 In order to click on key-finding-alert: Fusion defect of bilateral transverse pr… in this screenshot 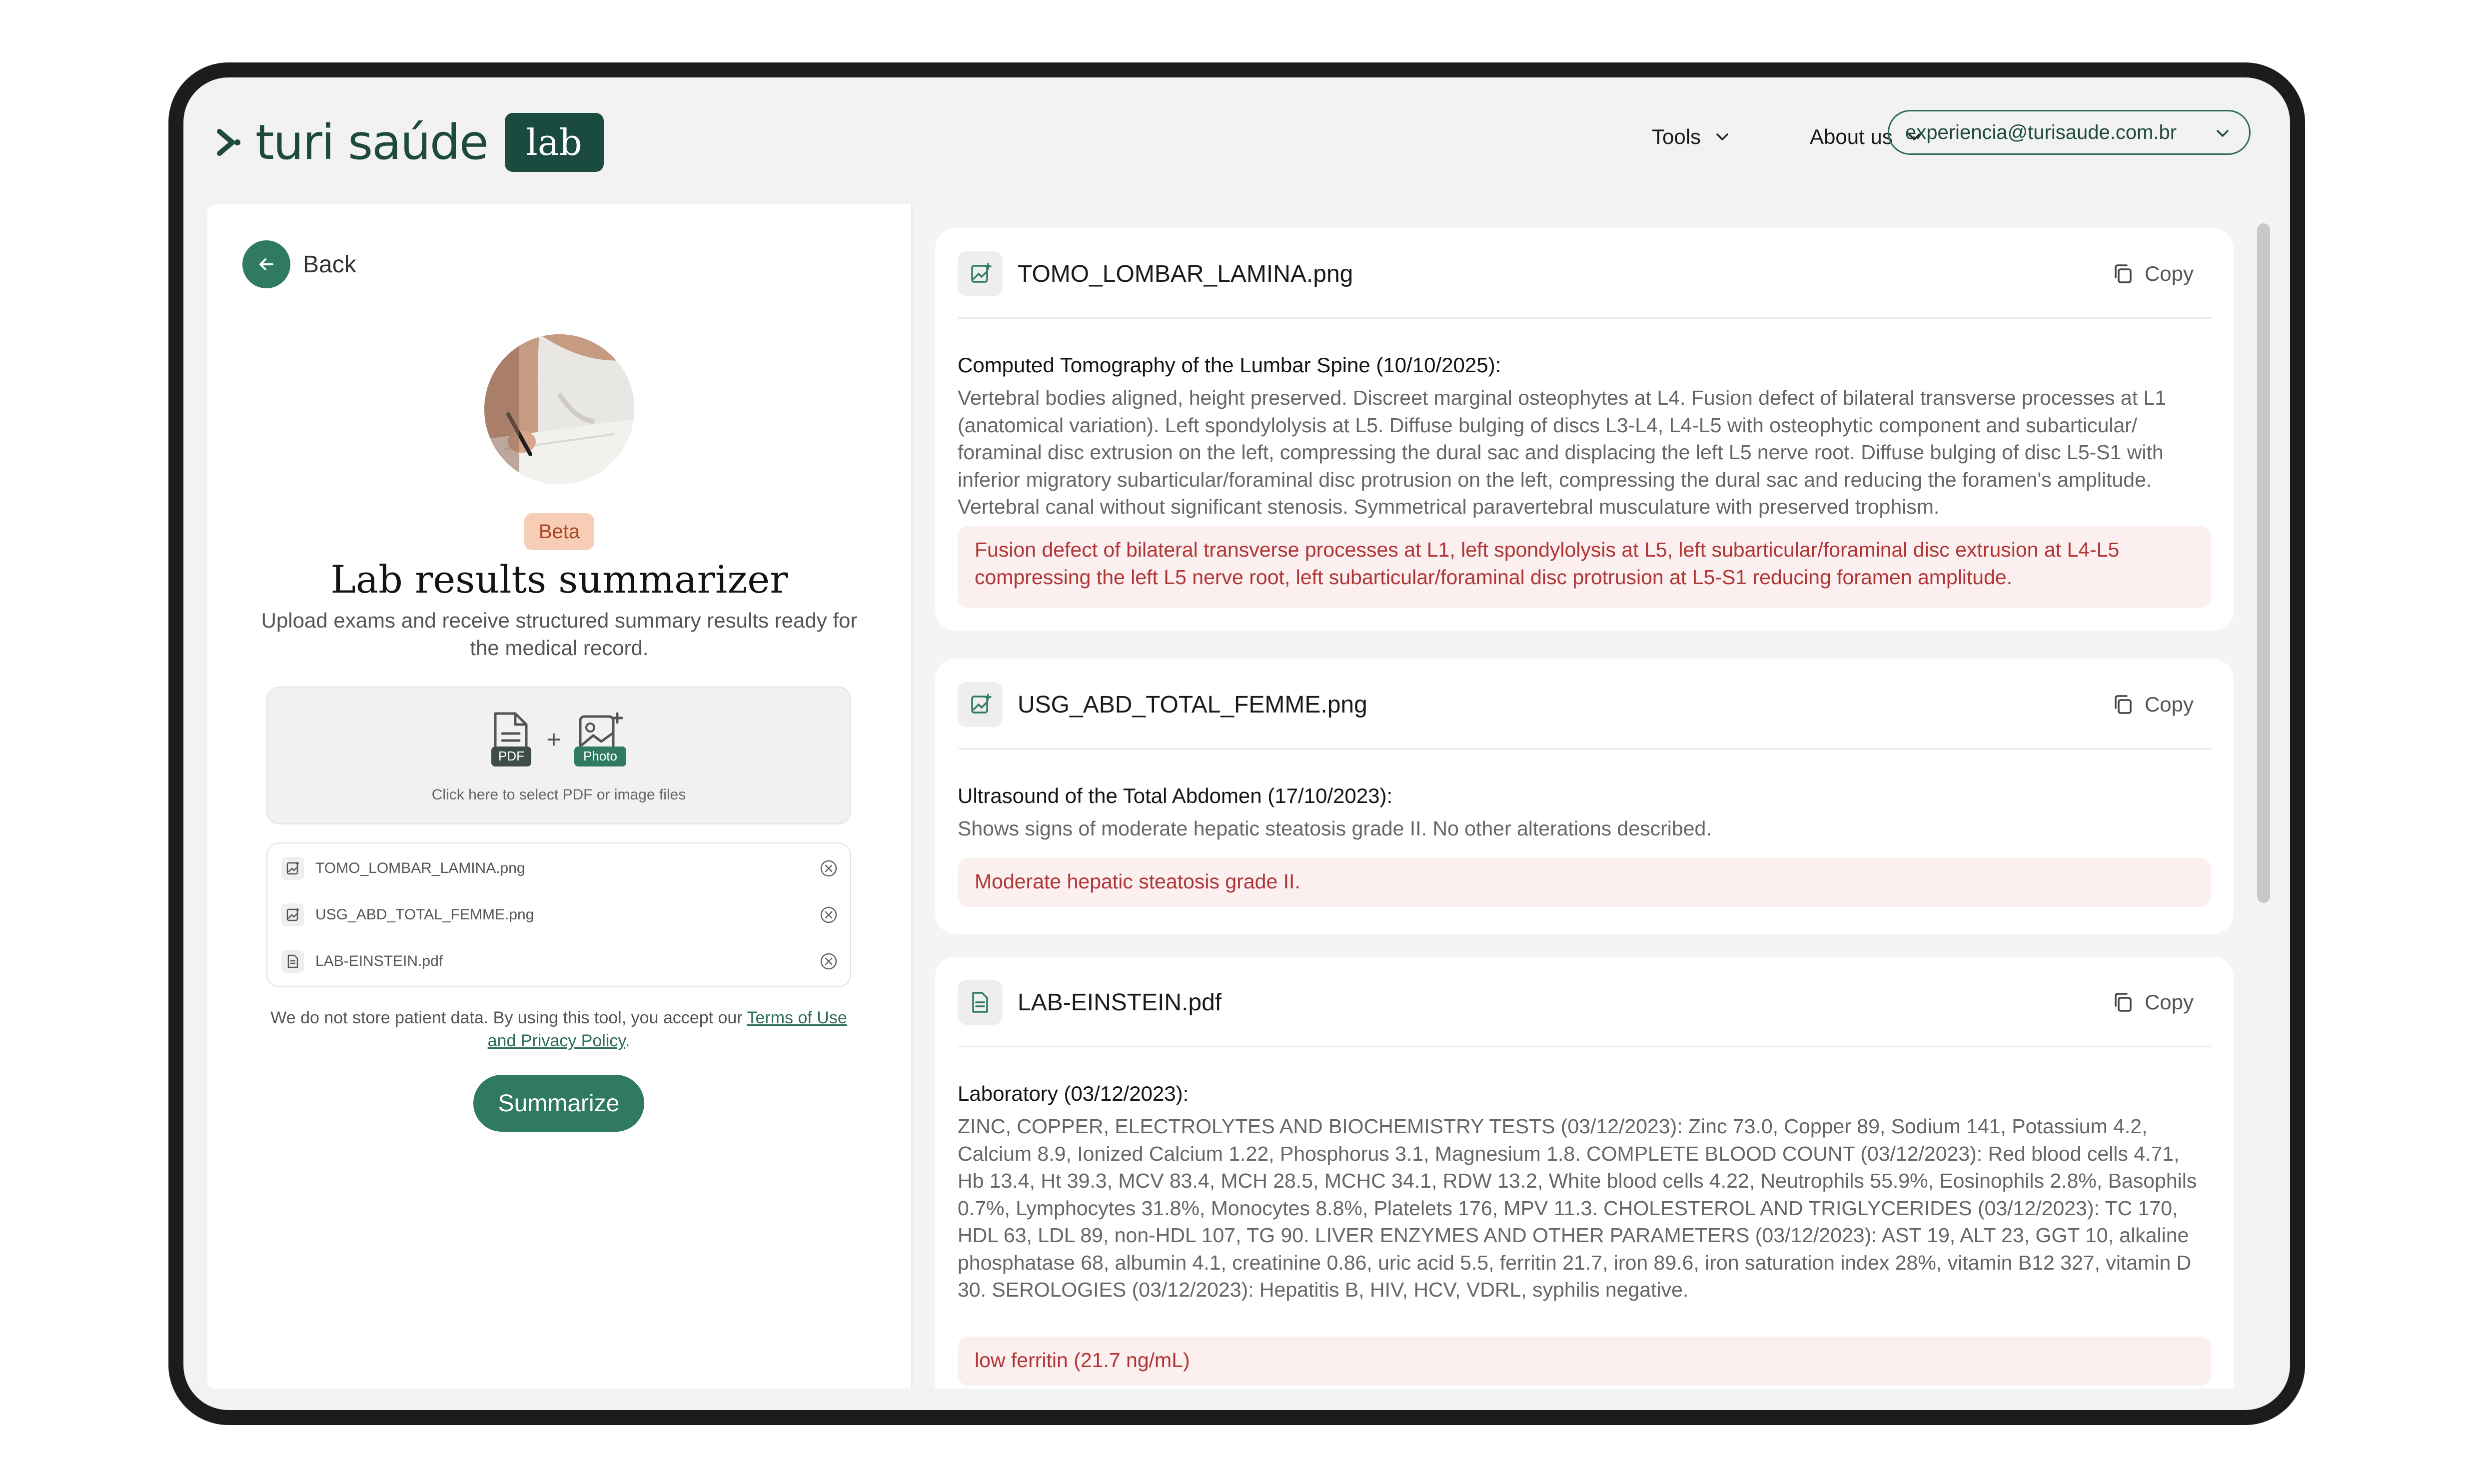, I will do `click(1584, 567)`.